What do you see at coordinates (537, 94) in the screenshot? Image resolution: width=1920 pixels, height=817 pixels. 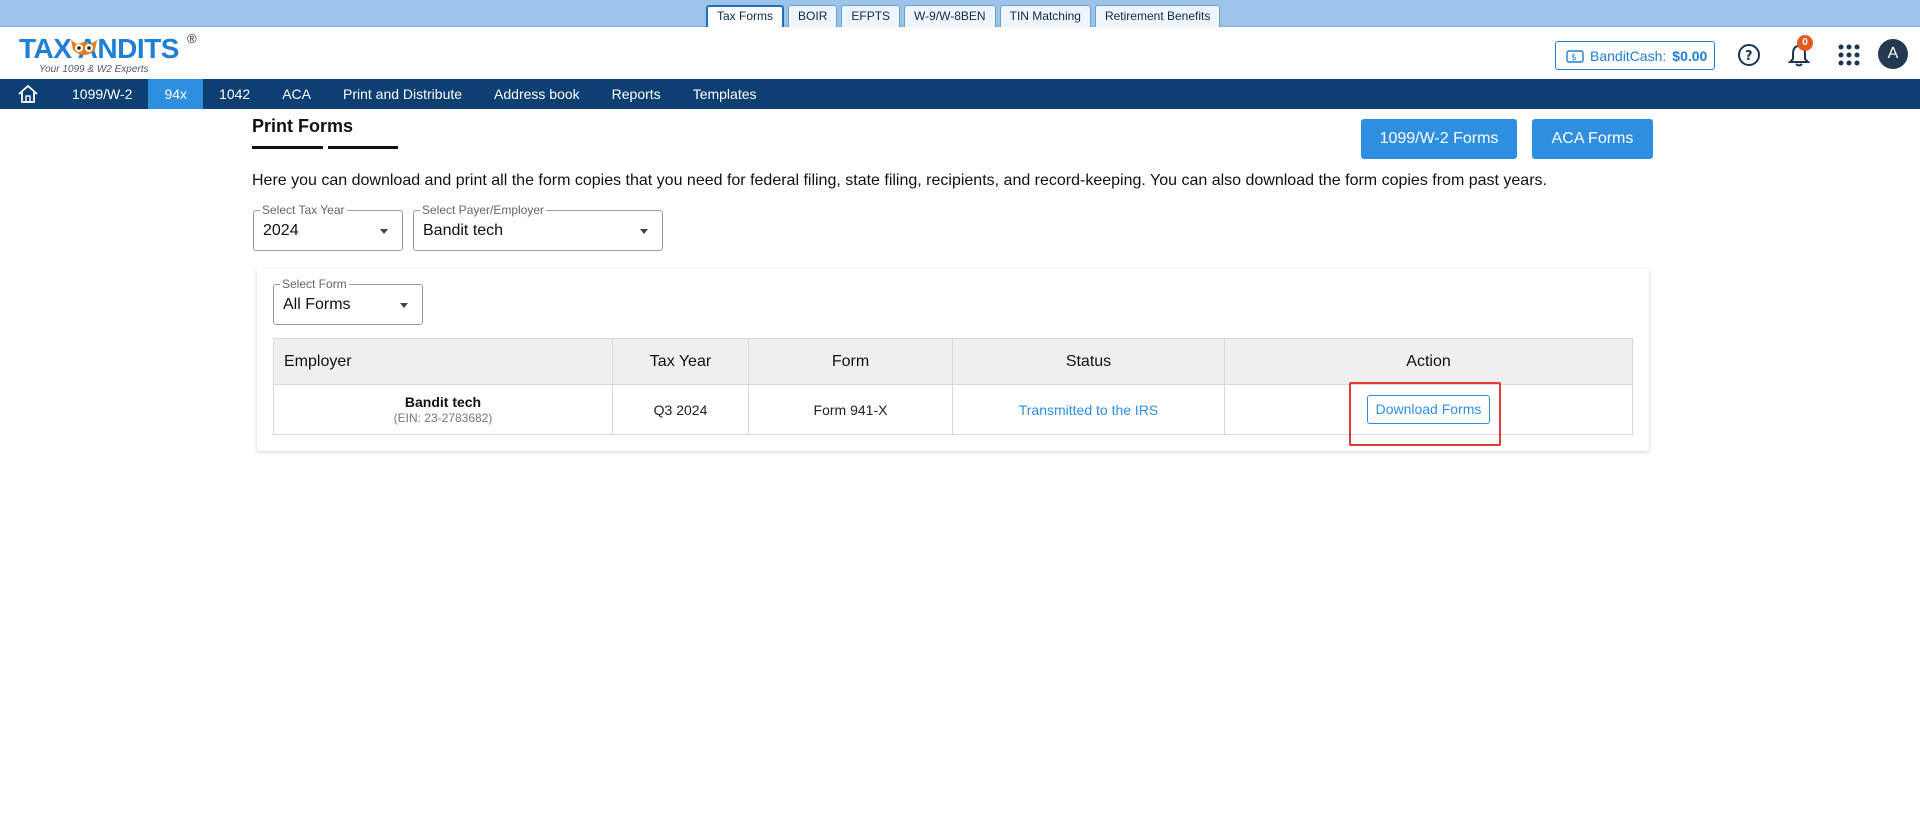 I see `nav-address-book: Address book` at bounding box center [537, 94].